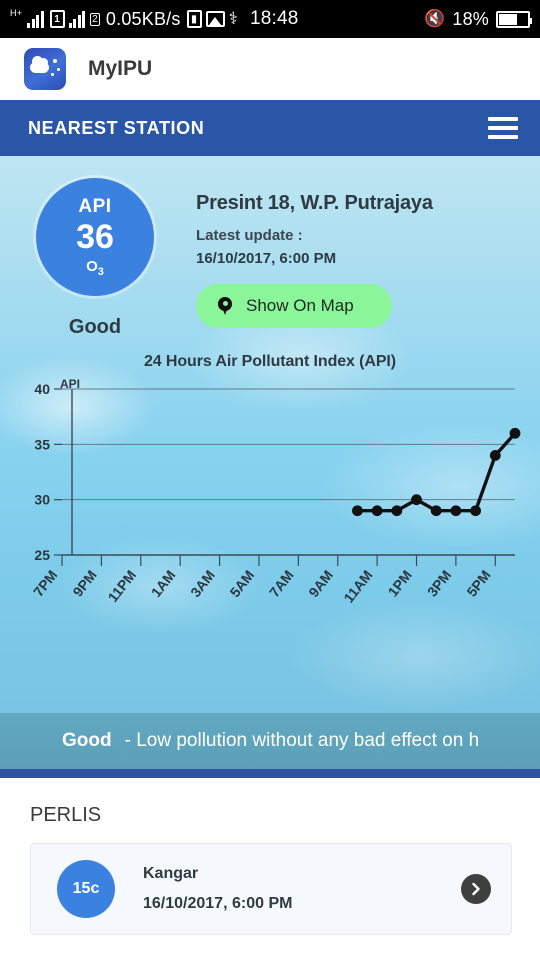  Describe the element at coordinates (300, 305) in the screenshot. I see `show-on-map-label: Show On Map` at that location.